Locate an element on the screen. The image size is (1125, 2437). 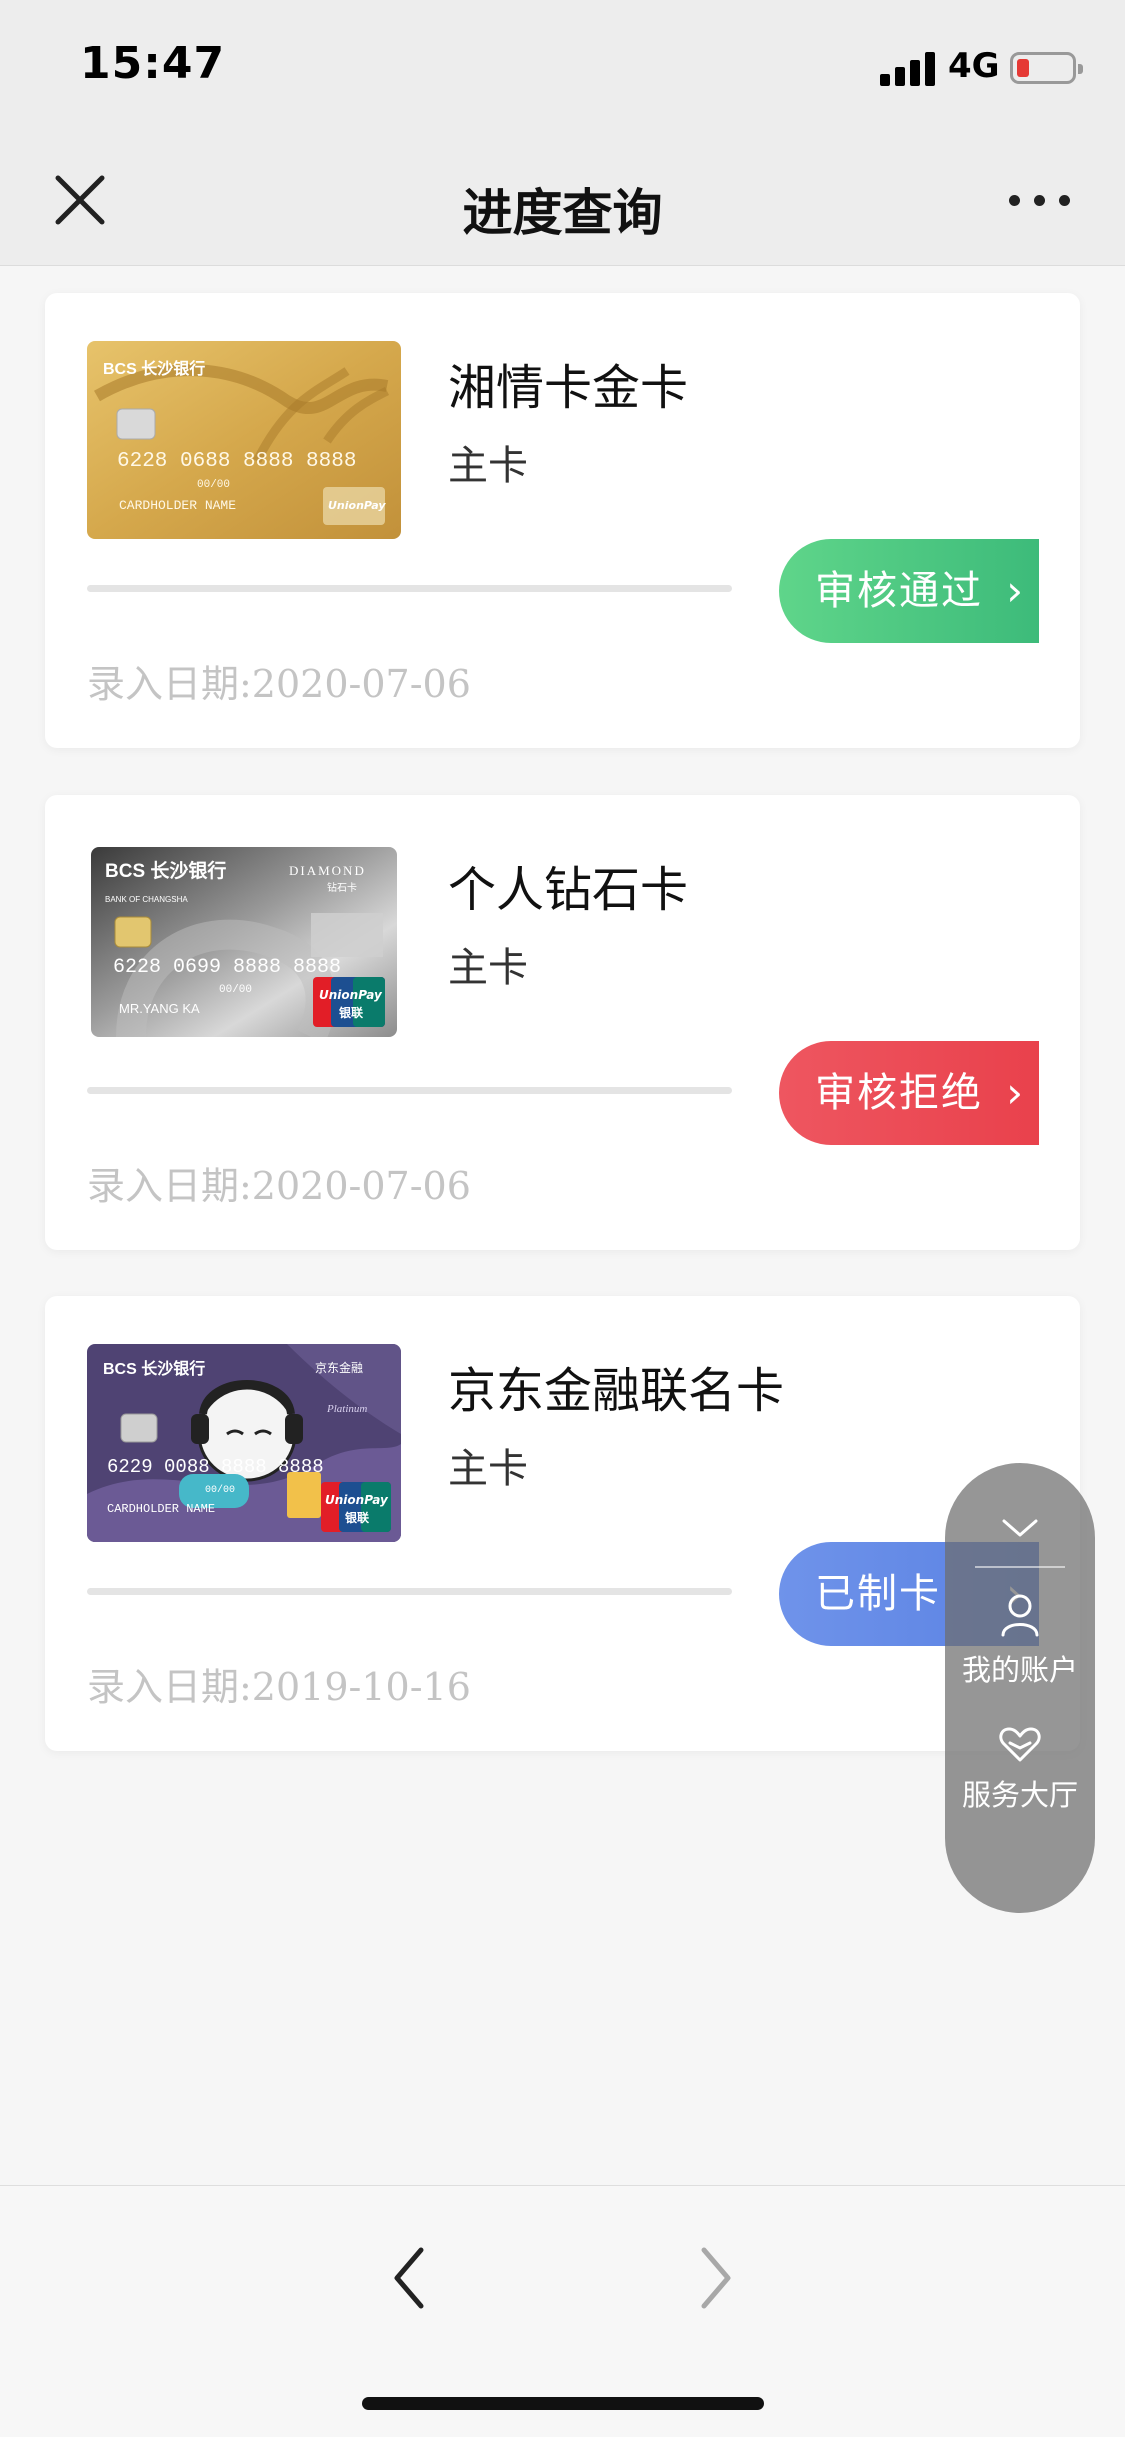
collapse-button is located at coordinates (1020, 1533).